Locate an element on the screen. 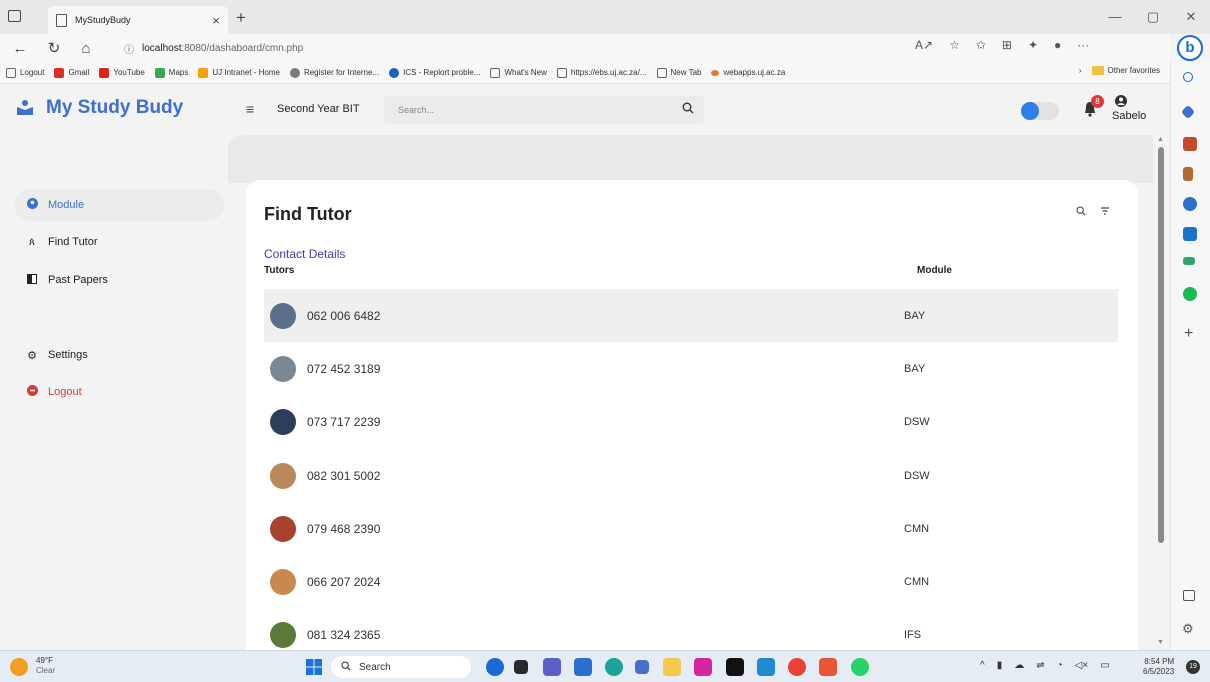 The image size is (1210, 682). taskbar-search: Search is located at coordinates (401, 667).